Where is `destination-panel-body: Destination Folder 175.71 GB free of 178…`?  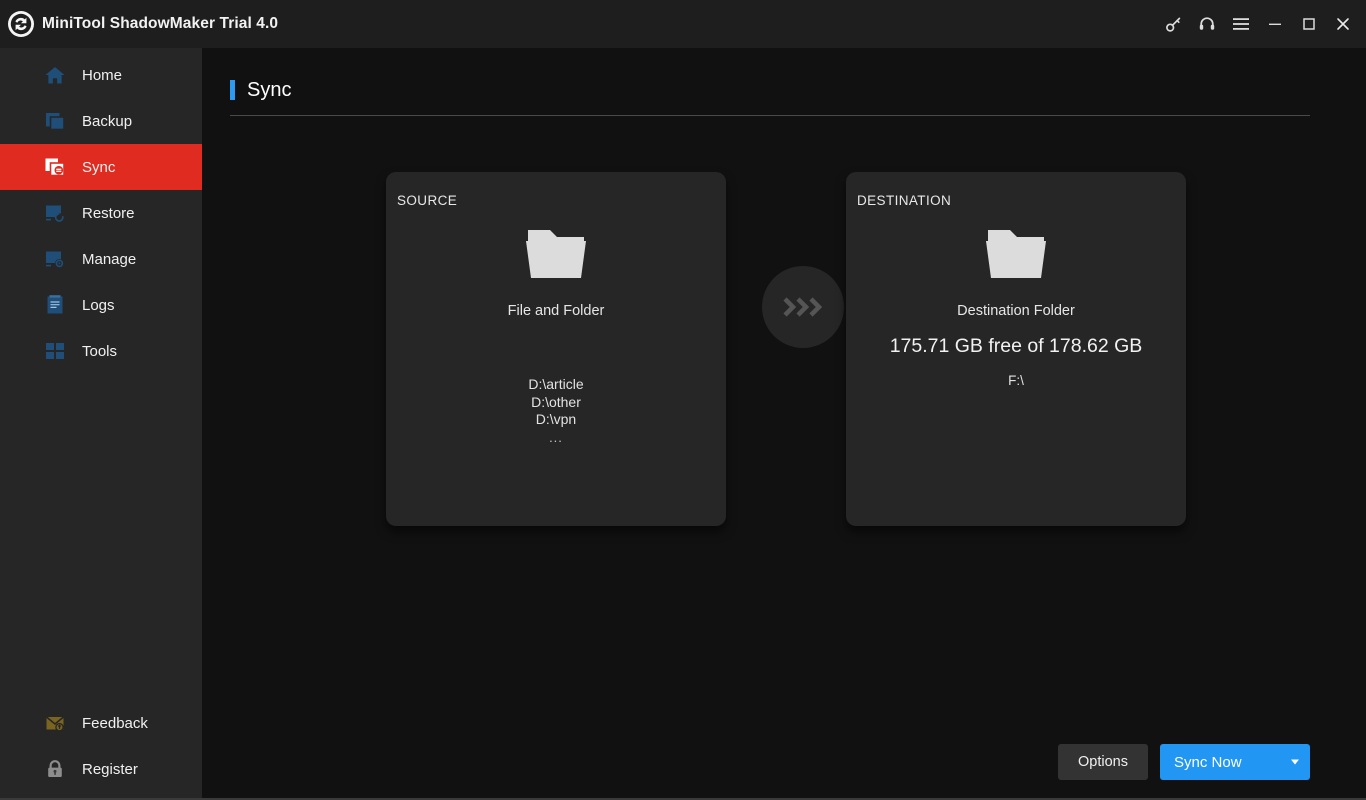
destination-panel-body: Destination Folder 175.71 GB free of 178… is located at coordinates (1016, 306).